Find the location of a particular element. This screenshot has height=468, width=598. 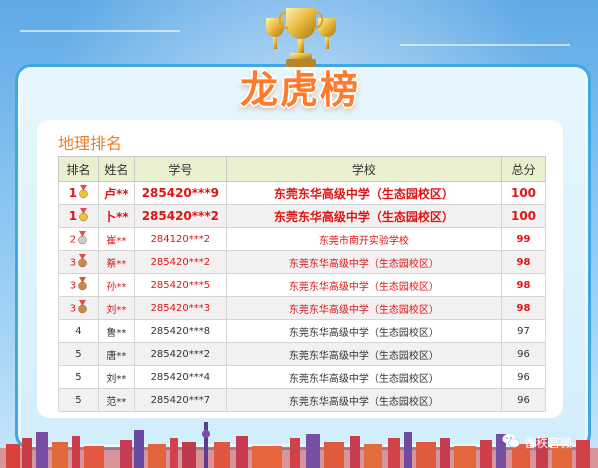

table-row: 1 卜** 285420***2 东莞东华高级中学（生态园校区） 100 is located at coordinates (302, 216).